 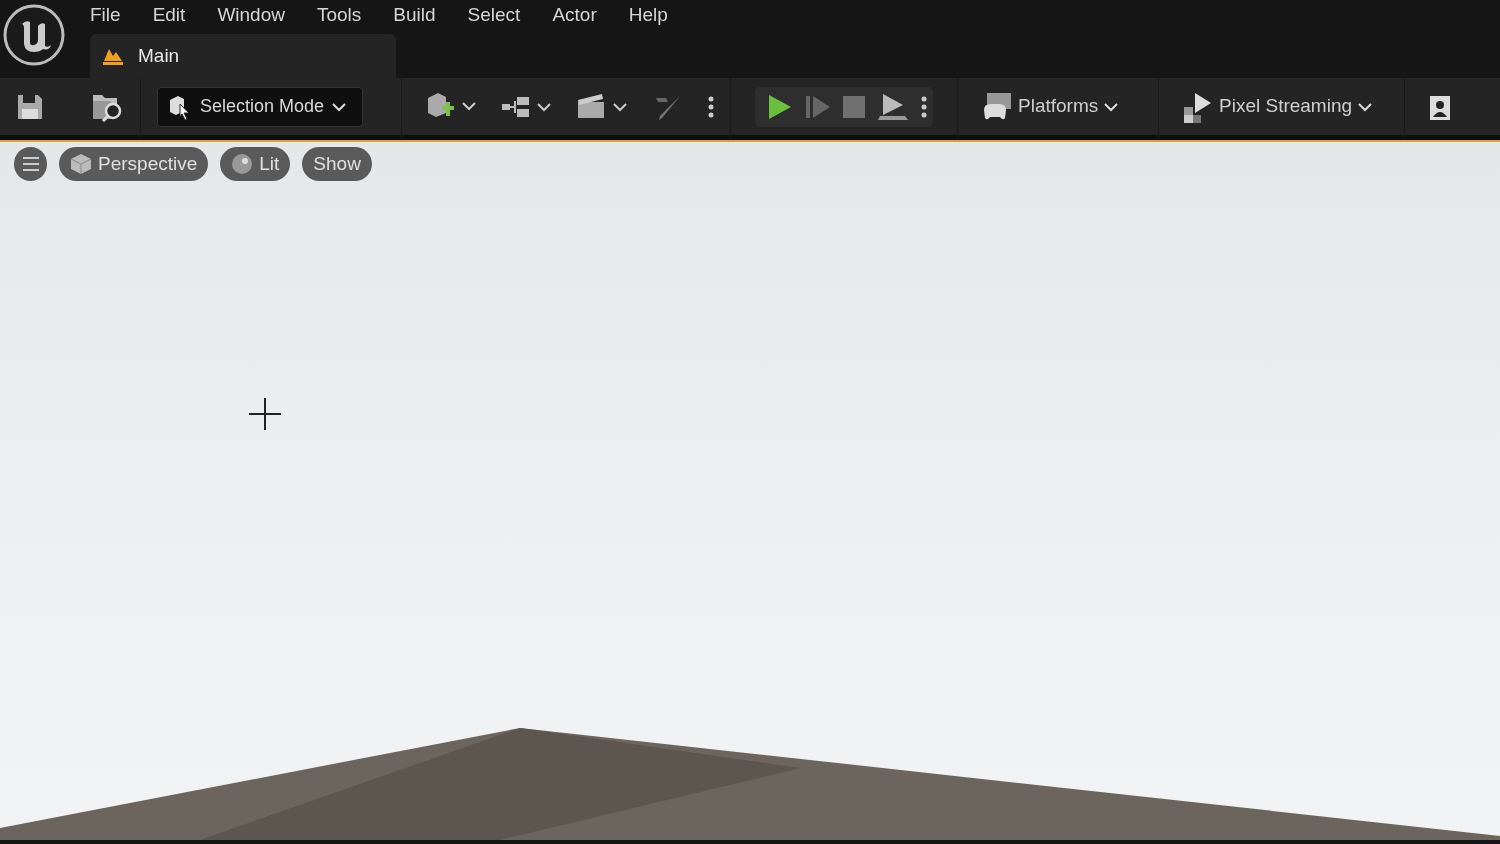 I want to click on perspective-button: Perspective, so click(x=134, y=164).